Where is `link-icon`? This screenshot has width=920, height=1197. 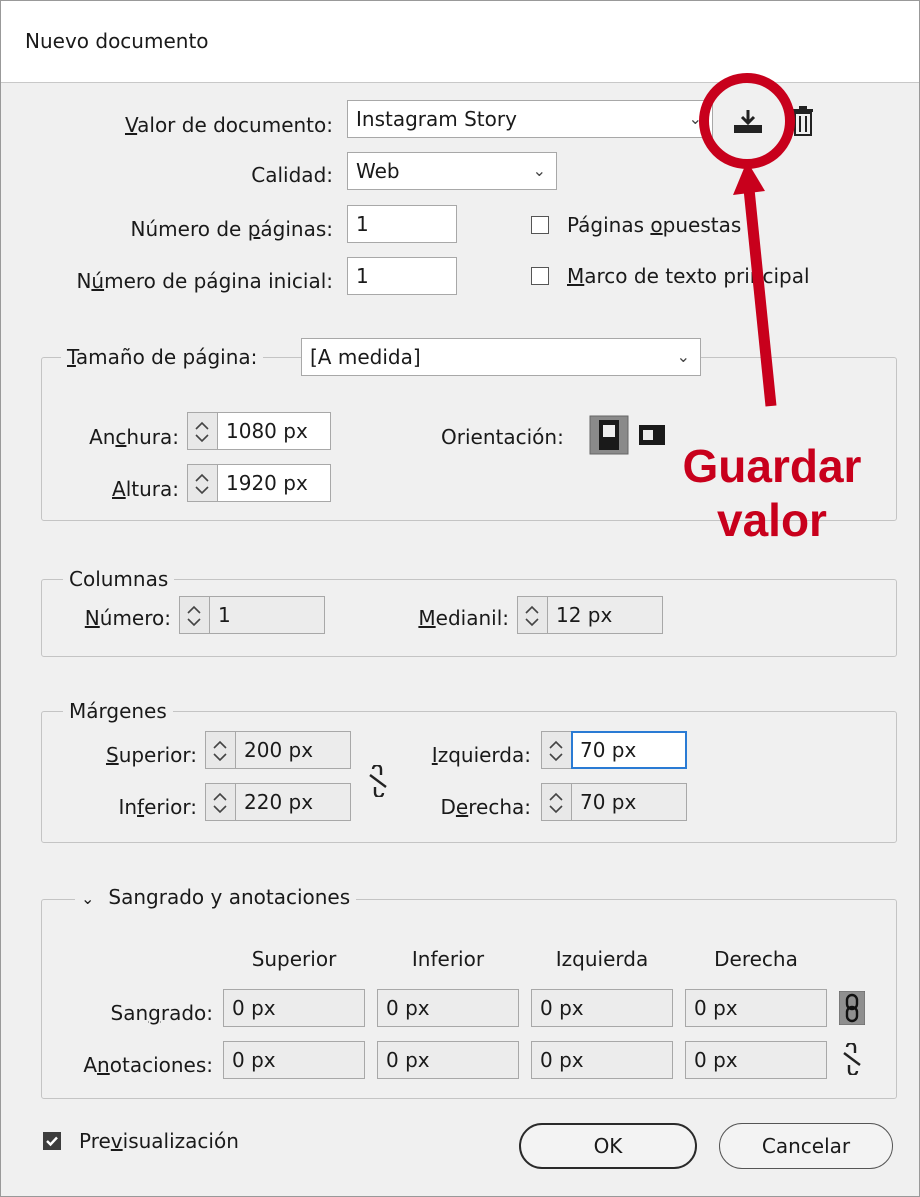 link-icon is located at coordinates (852, 1010).